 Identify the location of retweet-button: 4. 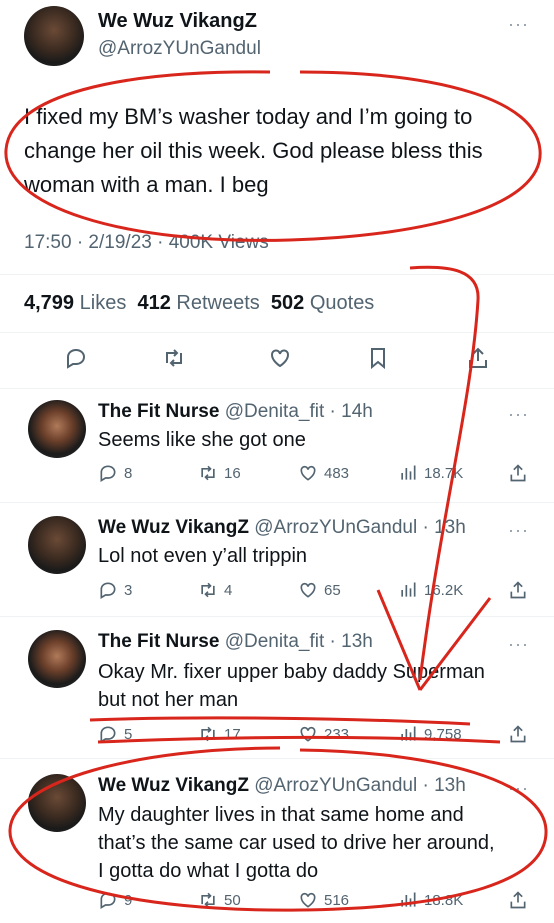
(215, 590).